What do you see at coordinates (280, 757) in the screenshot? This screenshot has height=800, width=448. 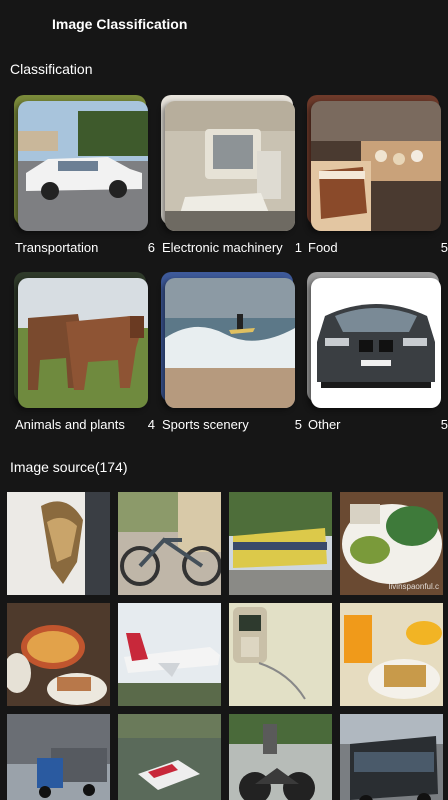 I see `motorcycle-photo` at bounding box center [280, 757].